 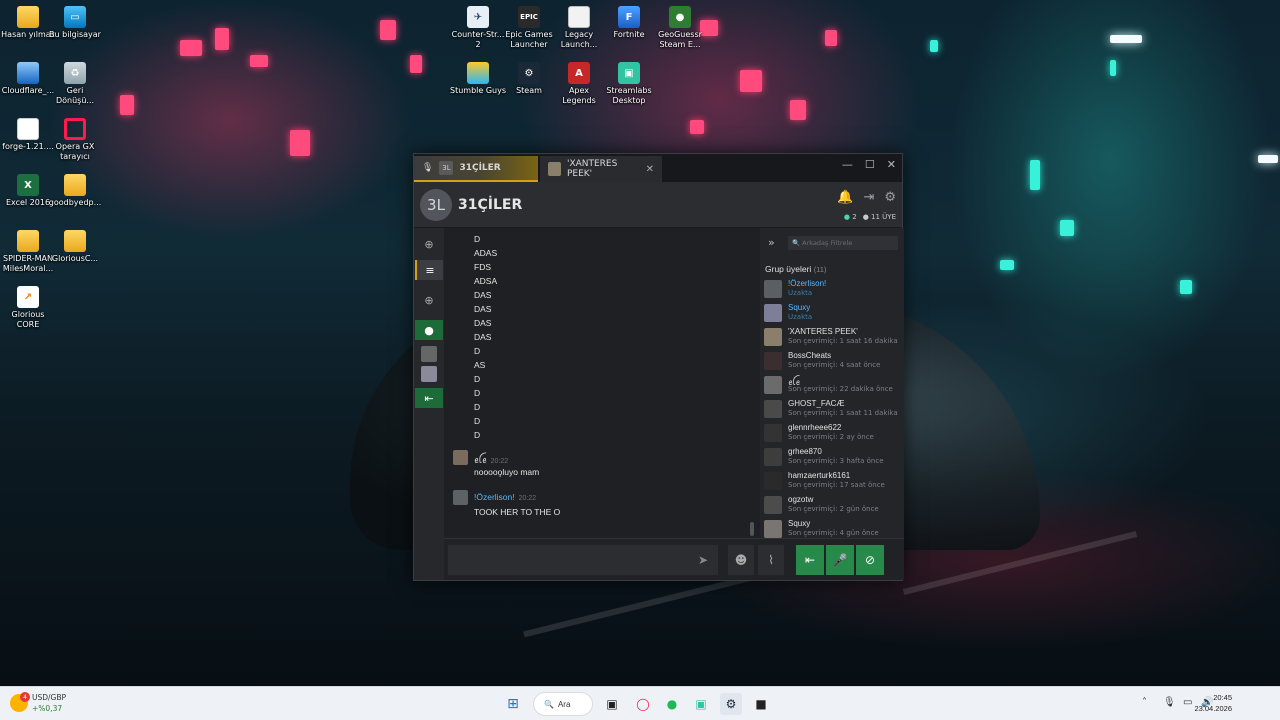 What do you see at coordinates (579, 73) in the screenshot?
I see `apex-legends-icon: A` at bounding box center [579, 73].